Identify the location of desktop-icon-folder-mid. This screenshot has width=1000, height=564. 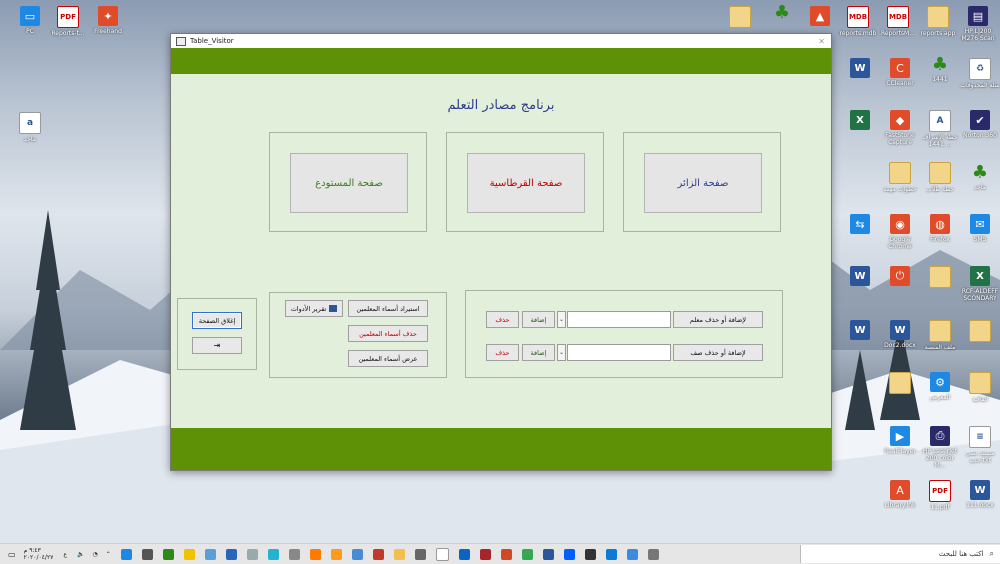
(940, 278).